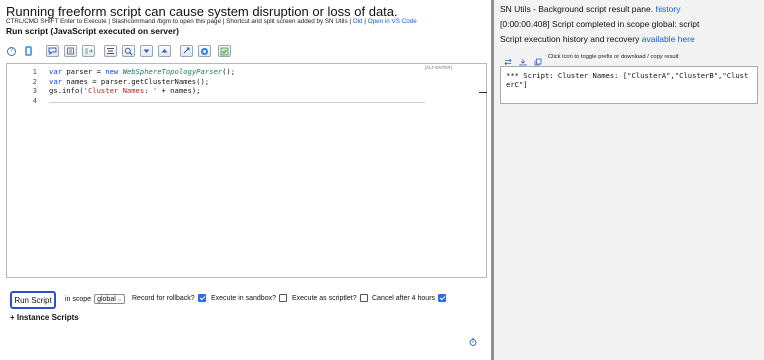 The width and height of the screenshot is (764, 360). I want to click on scope-select: global ⌵, so click(109, 299).